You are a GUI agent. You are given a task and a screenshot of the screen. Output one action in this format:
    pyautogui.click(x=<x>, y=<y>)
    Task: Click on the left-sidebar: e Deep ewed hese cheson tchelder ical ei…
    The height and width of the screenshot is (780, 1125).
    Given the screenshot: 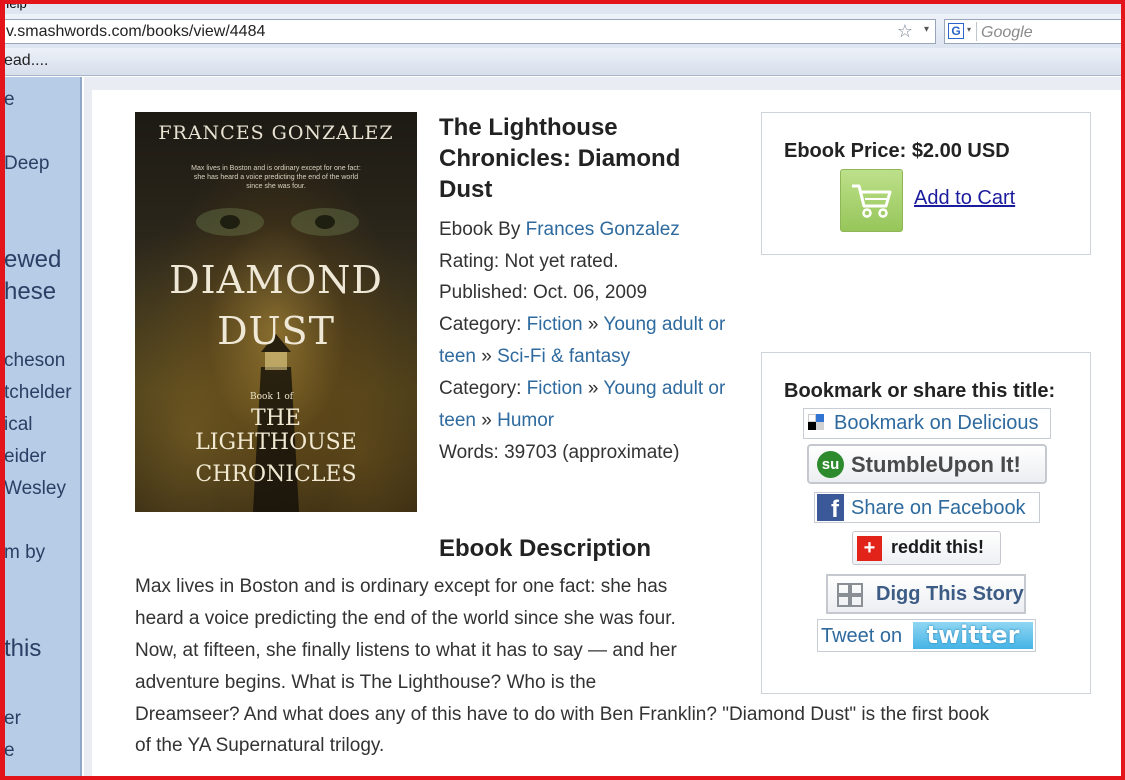 What is the action you would take?
    pyautogui.click(x=41, y=428)
    